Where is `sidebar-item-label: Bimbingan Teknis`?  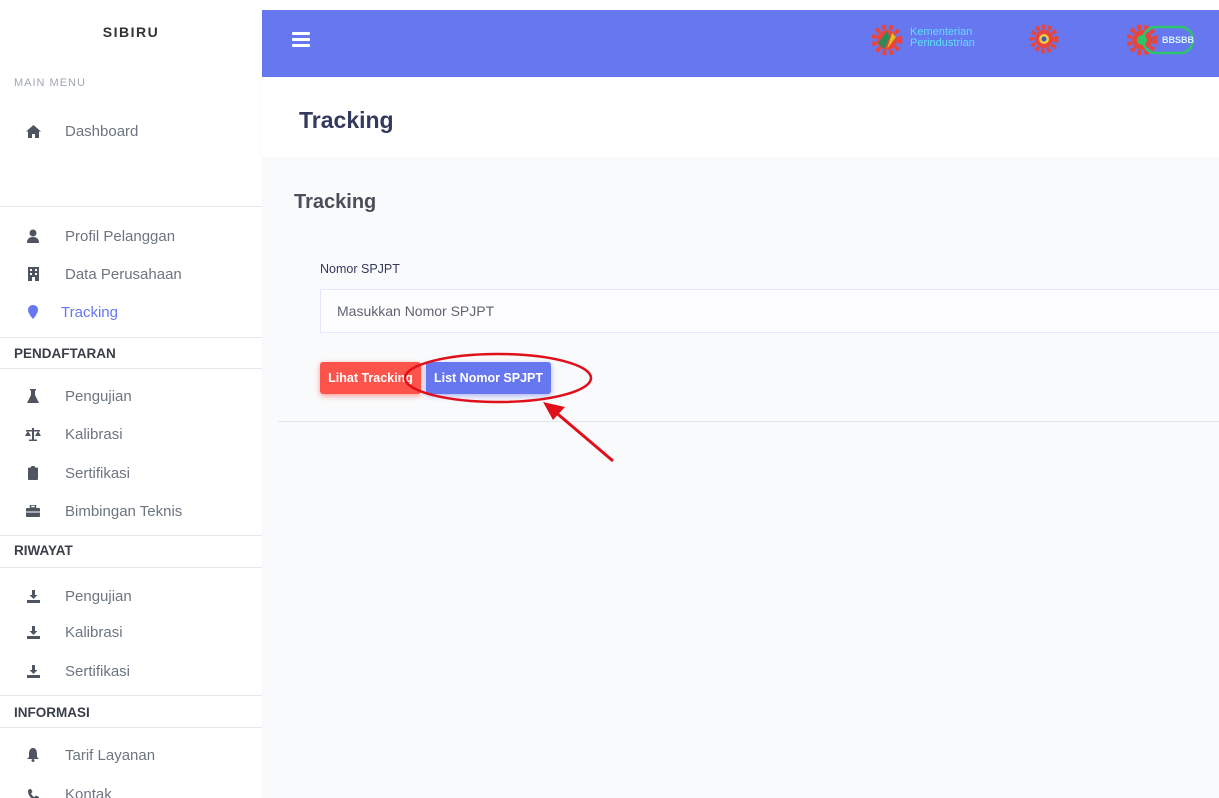 sidebar-item-label: Bimbingan Teknis is located at coordinates (124, 511).